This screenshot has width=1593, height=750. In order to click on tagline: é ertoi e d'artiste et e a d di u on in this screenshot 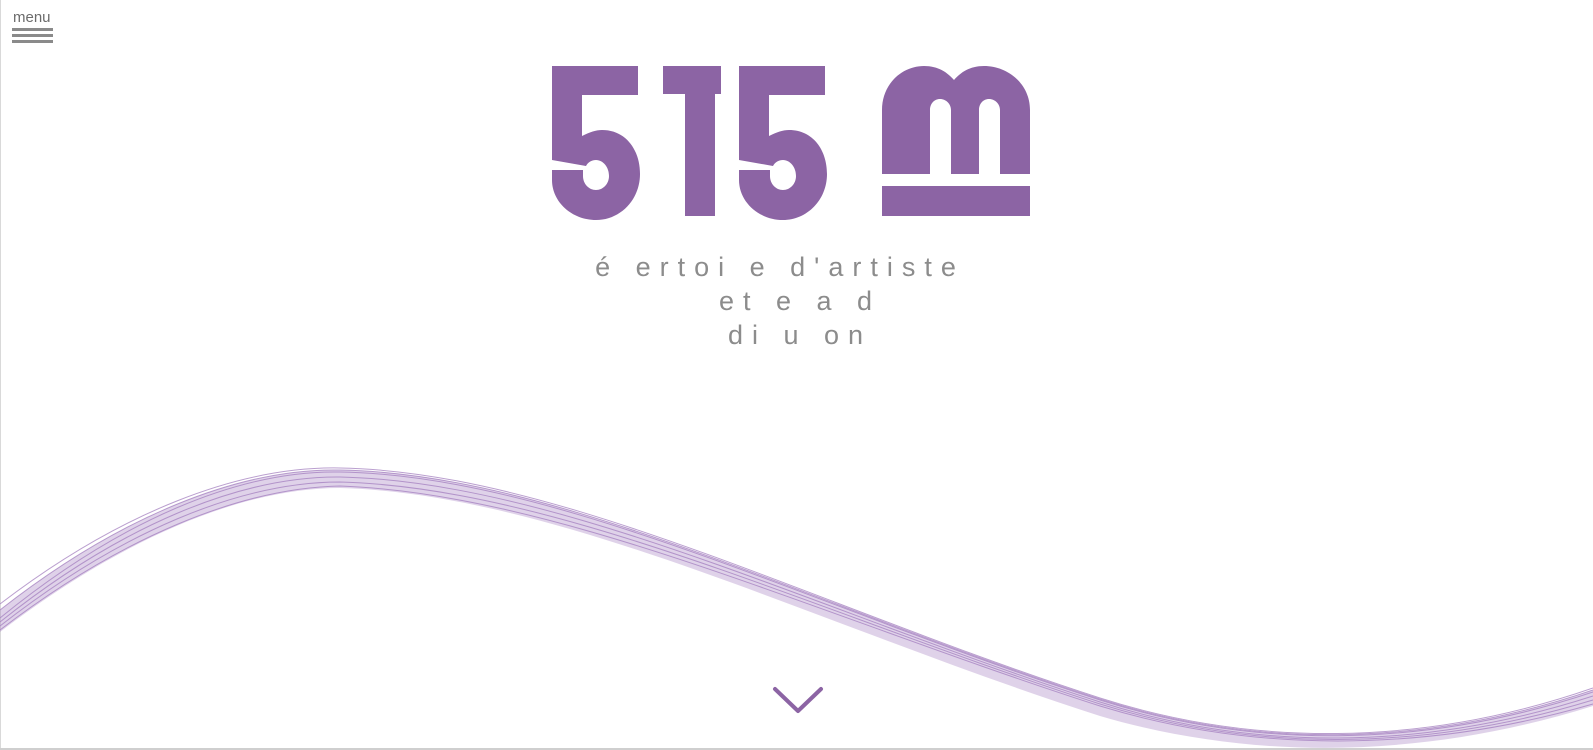, I will do `click(800, 301)`.